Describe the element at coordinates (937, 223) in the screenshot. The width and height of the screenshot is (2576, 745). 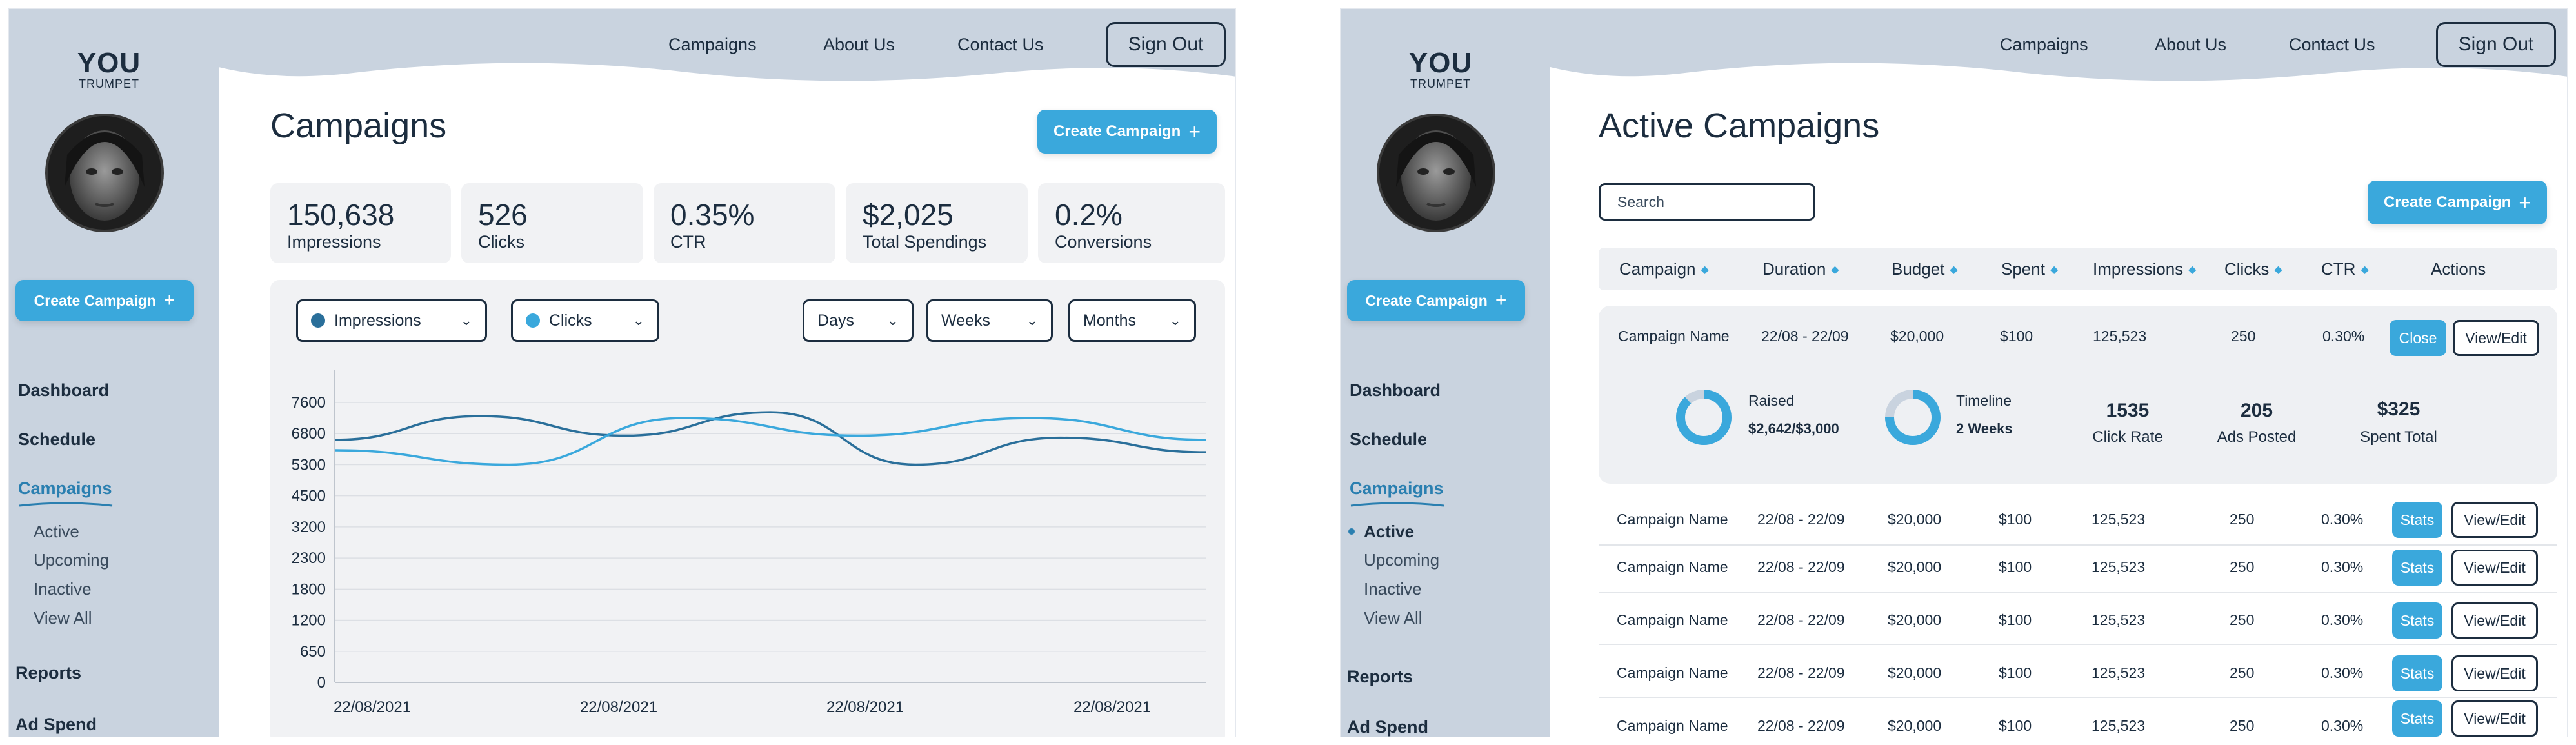
I see `stat-card-total-spendings: $2,025 Total Spendings` at that location.